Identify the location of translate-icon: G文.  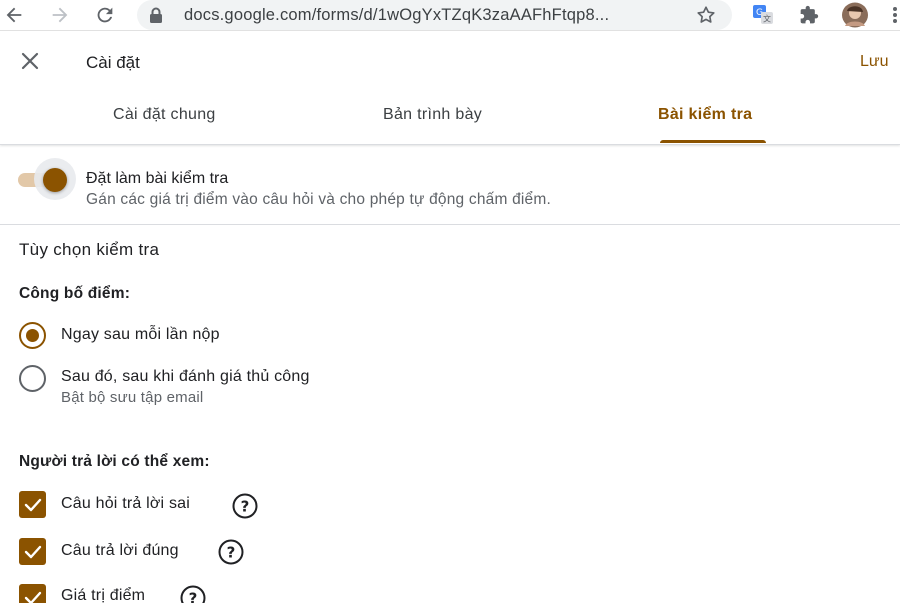
(763, 15).